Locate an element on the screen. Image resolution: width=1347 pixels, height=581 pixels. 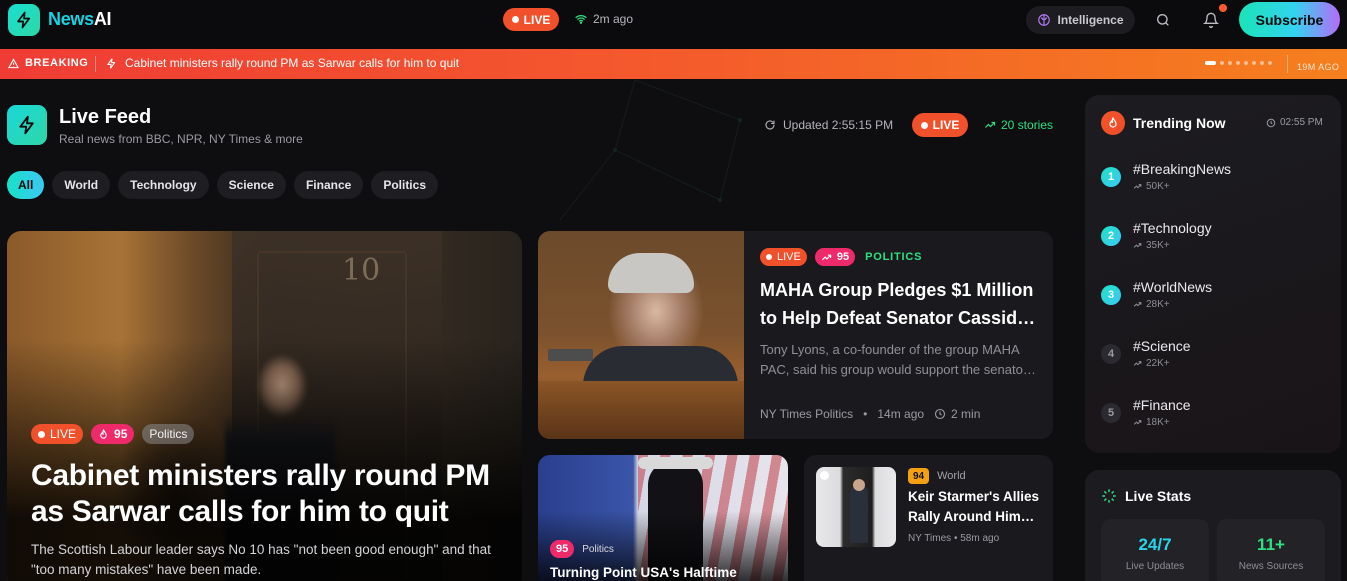
bell-icon is located at coordinates (1211, 20).